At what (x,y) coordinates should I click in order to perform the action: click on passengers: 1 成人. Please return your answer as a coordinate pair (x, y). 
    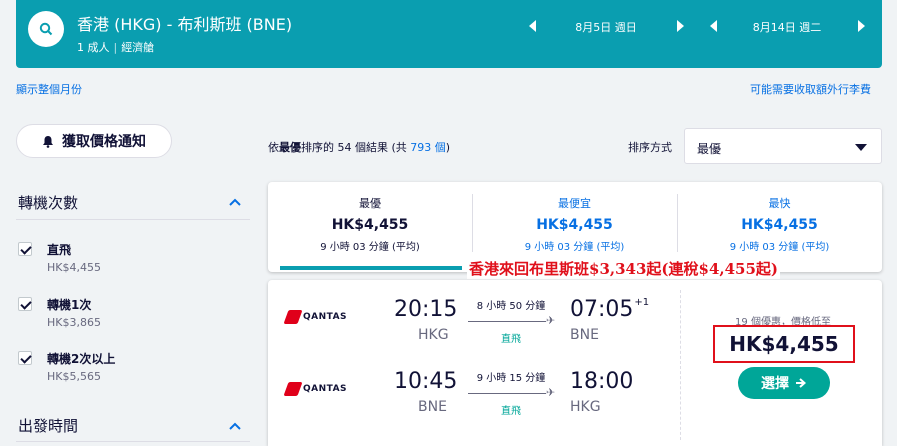
    Looking at the image, I should click on (93, 47).